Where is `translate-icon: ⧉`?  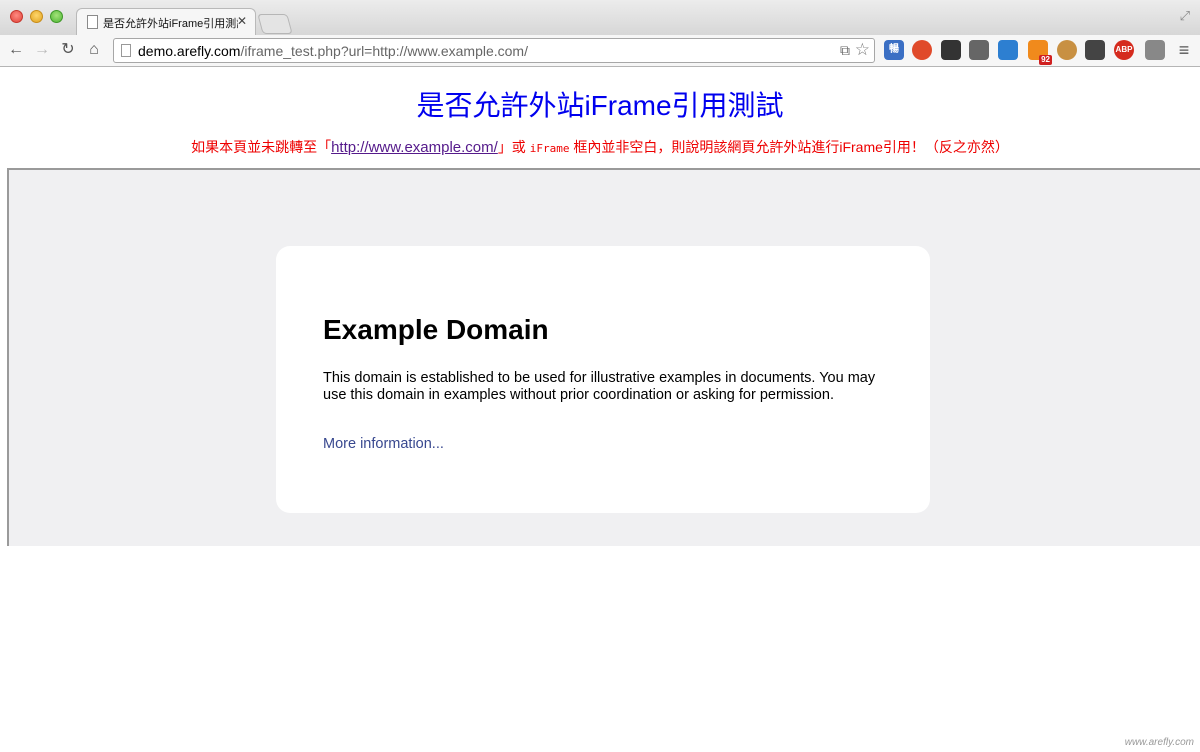 translate-icon: ⧉ is located at coordinates (845, 50).